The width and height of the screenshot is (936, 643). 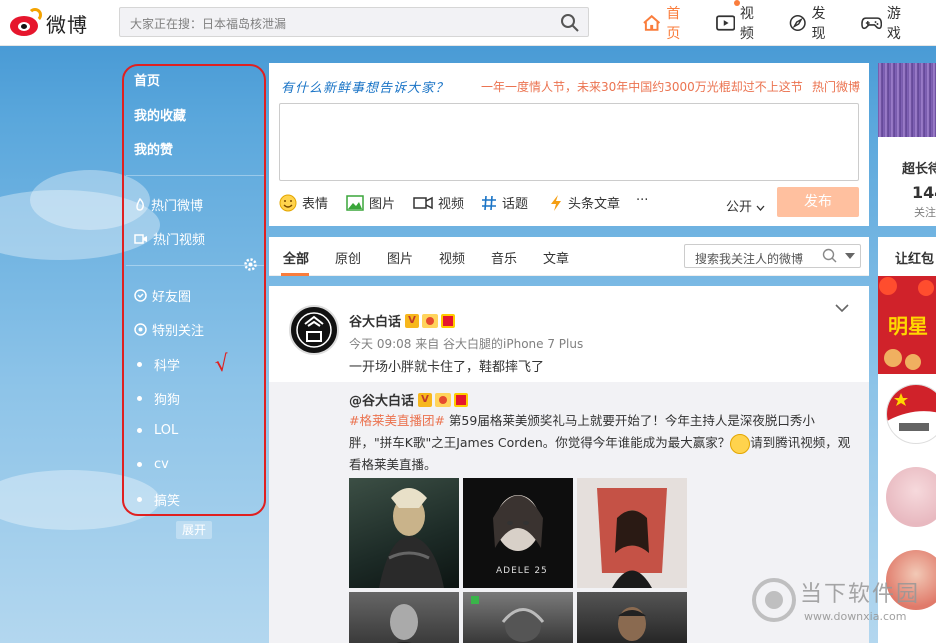 I want to click on sidebar-item-tag: 狗狗, so click(x=157, y=398).